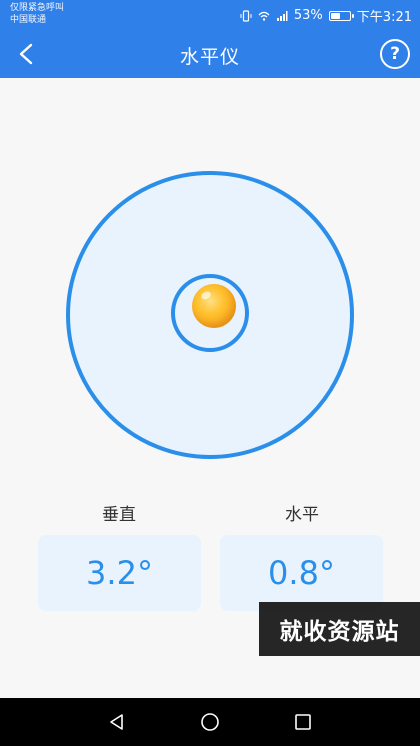 The width and height of the screenshot is (420, 746). What do you see at coordinates (384, 17) in the screenshot?
I see `clock: 下午3:21` at bounding box center [384, 17].